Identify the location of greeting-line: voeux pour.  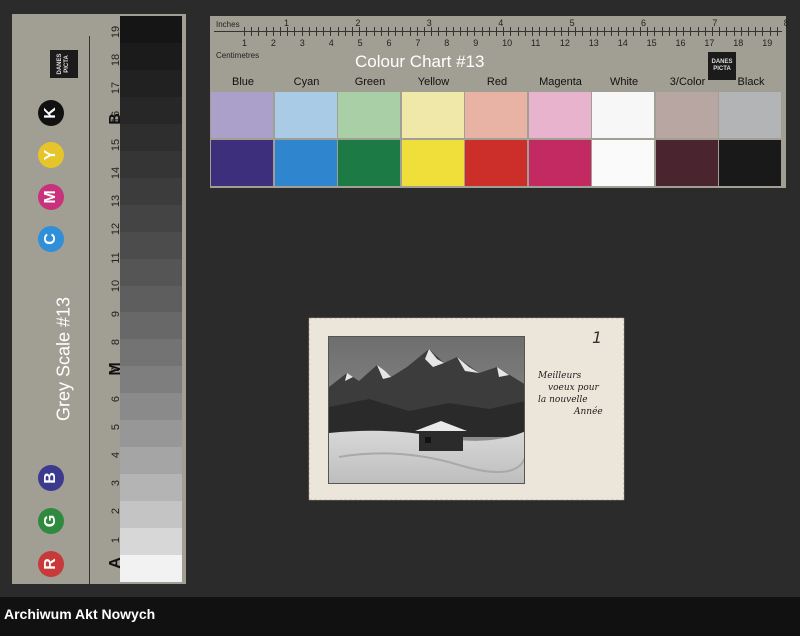
(573, 388).